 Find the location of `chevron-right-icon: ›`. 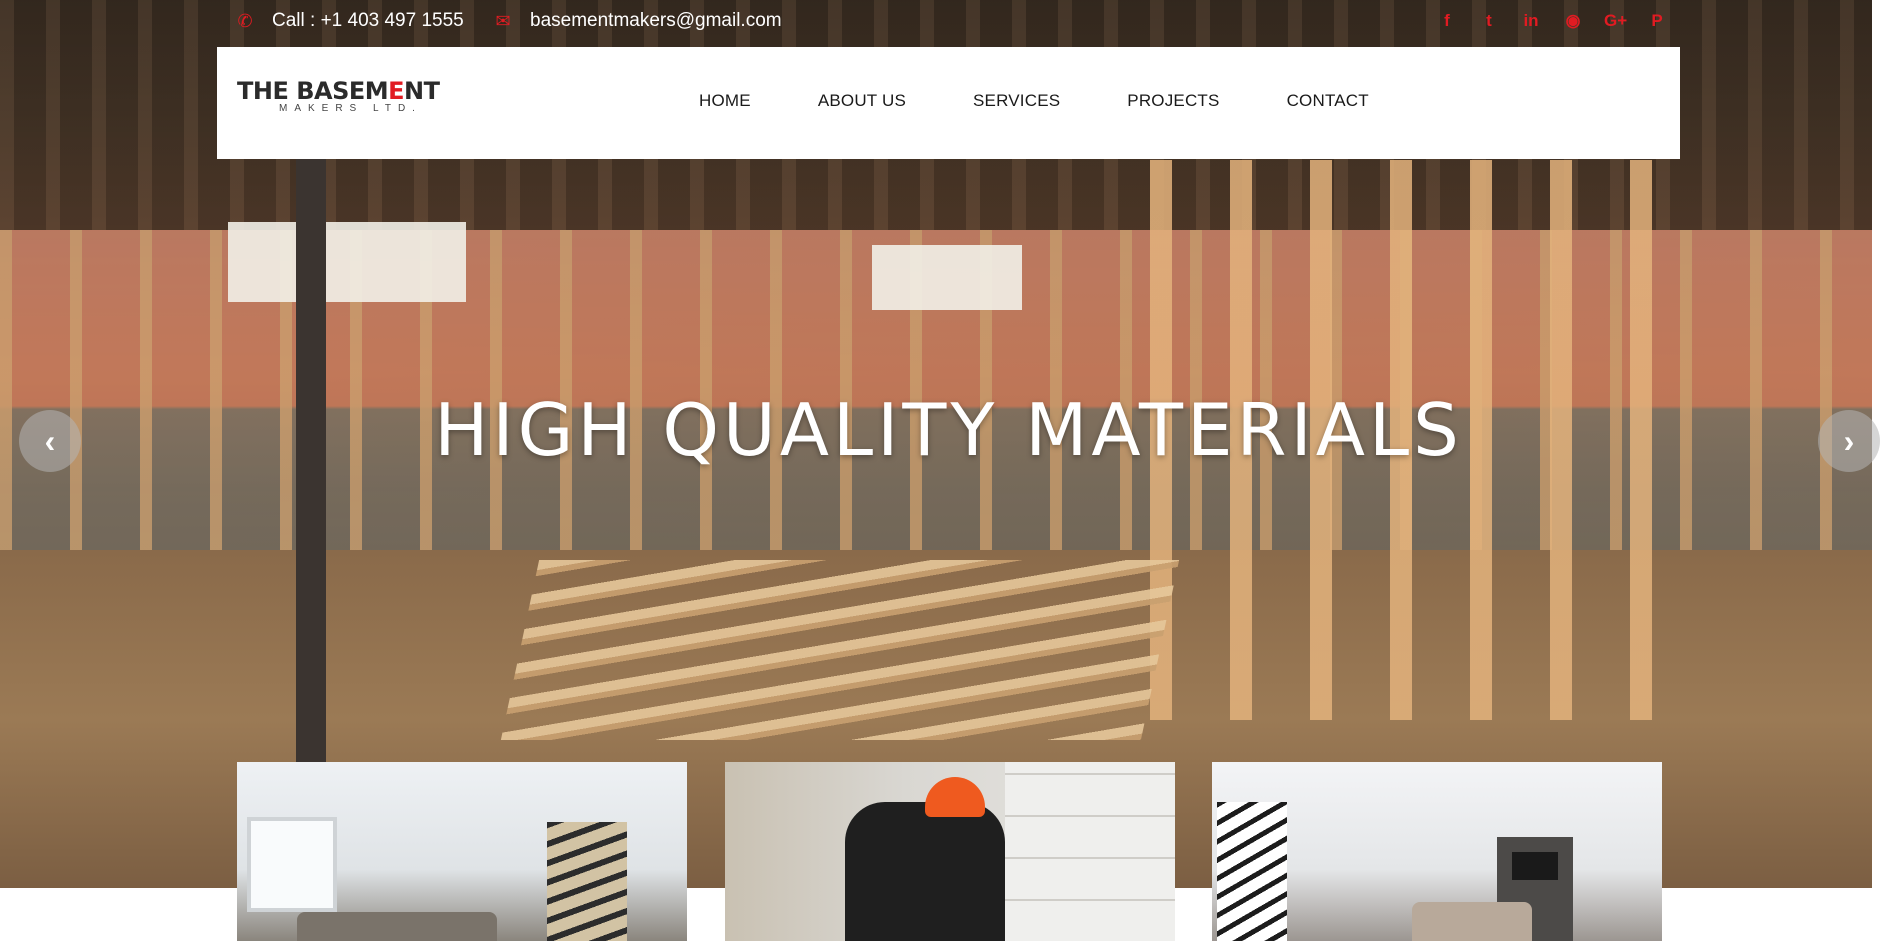

chevron-right-icon: › is located at coordinates (1849, 440).